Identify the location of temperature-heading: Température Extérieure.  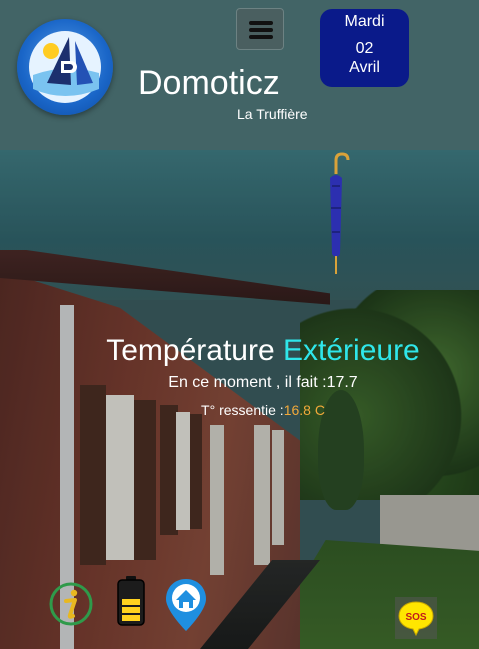
(239, 351).